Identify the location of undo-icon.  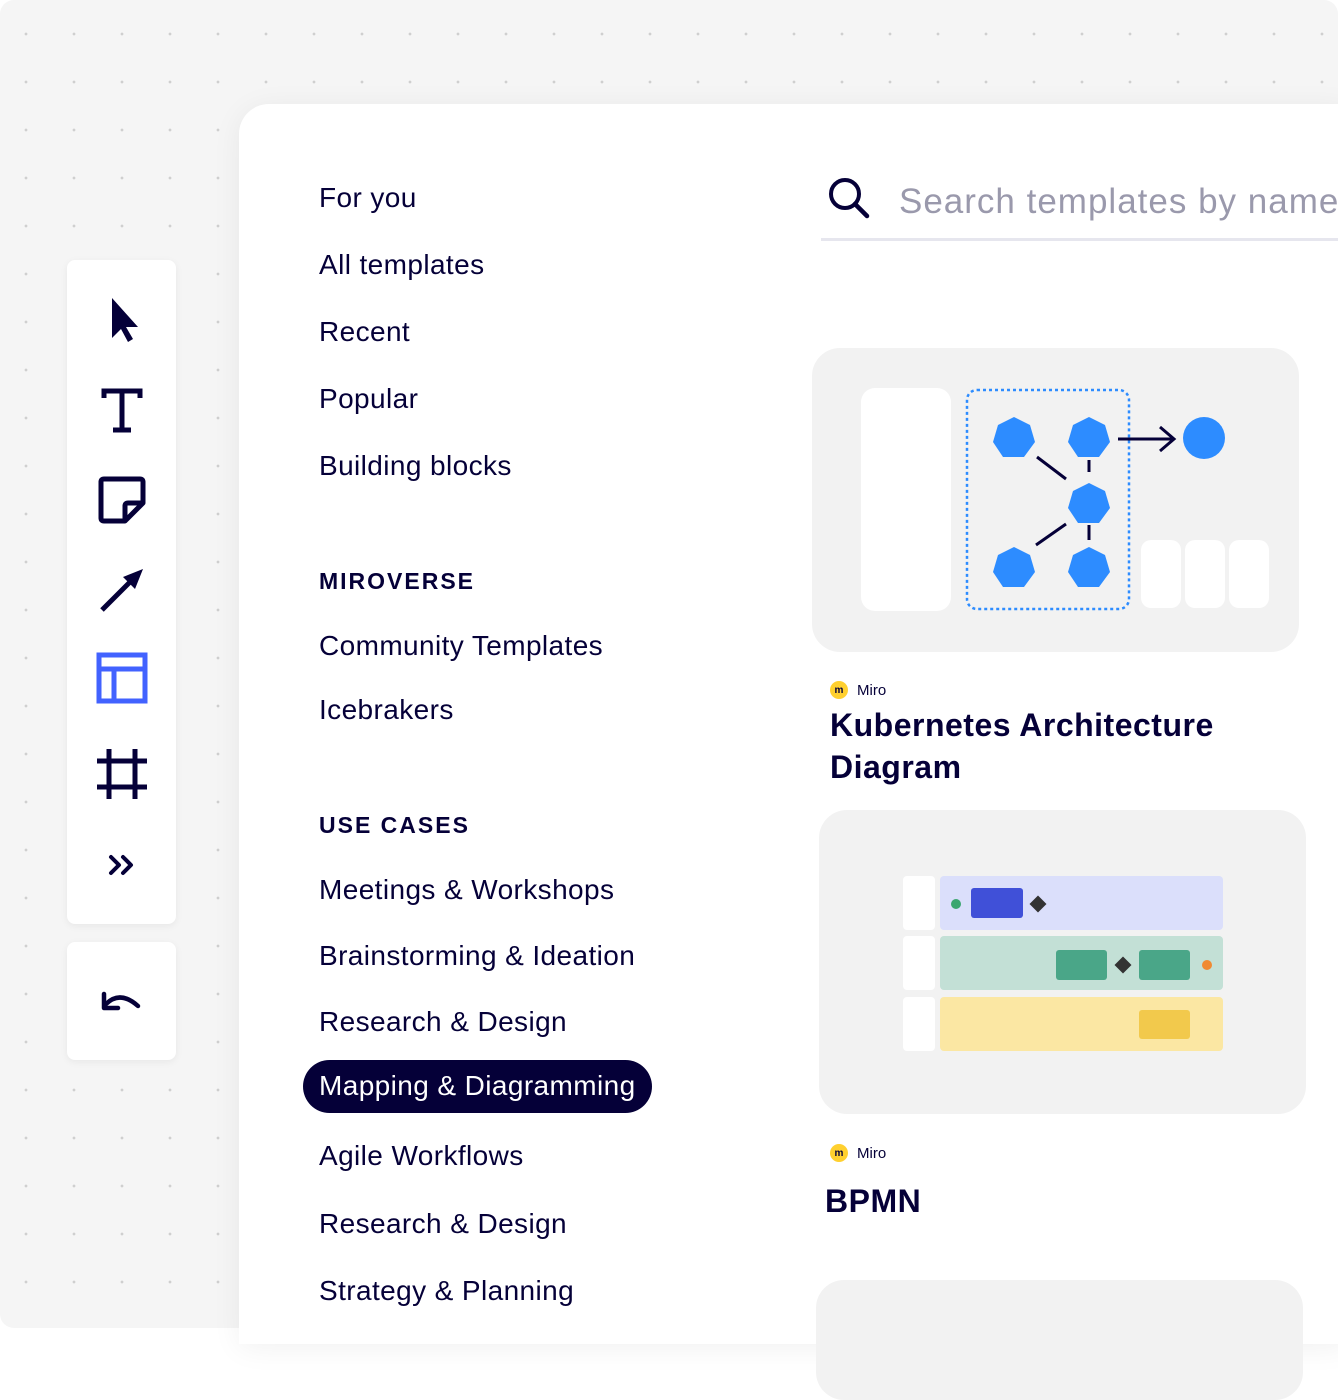
(120, 1001).